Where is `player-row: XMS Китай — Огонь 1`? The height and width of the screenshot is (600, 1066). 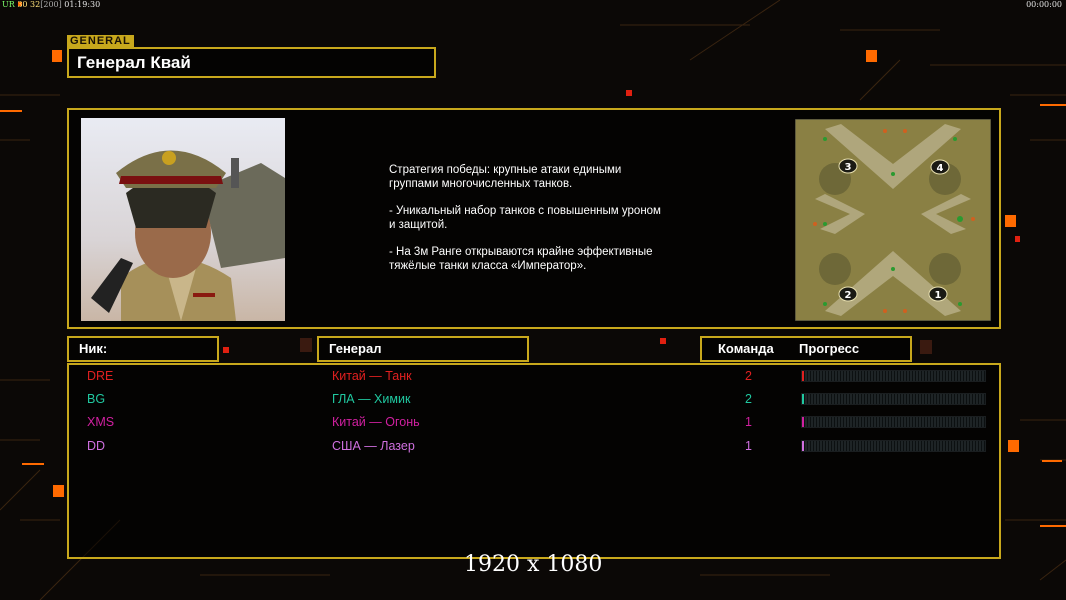
player-row: XMS Китай — Огонь 1 is located at coordinates (534, 423).